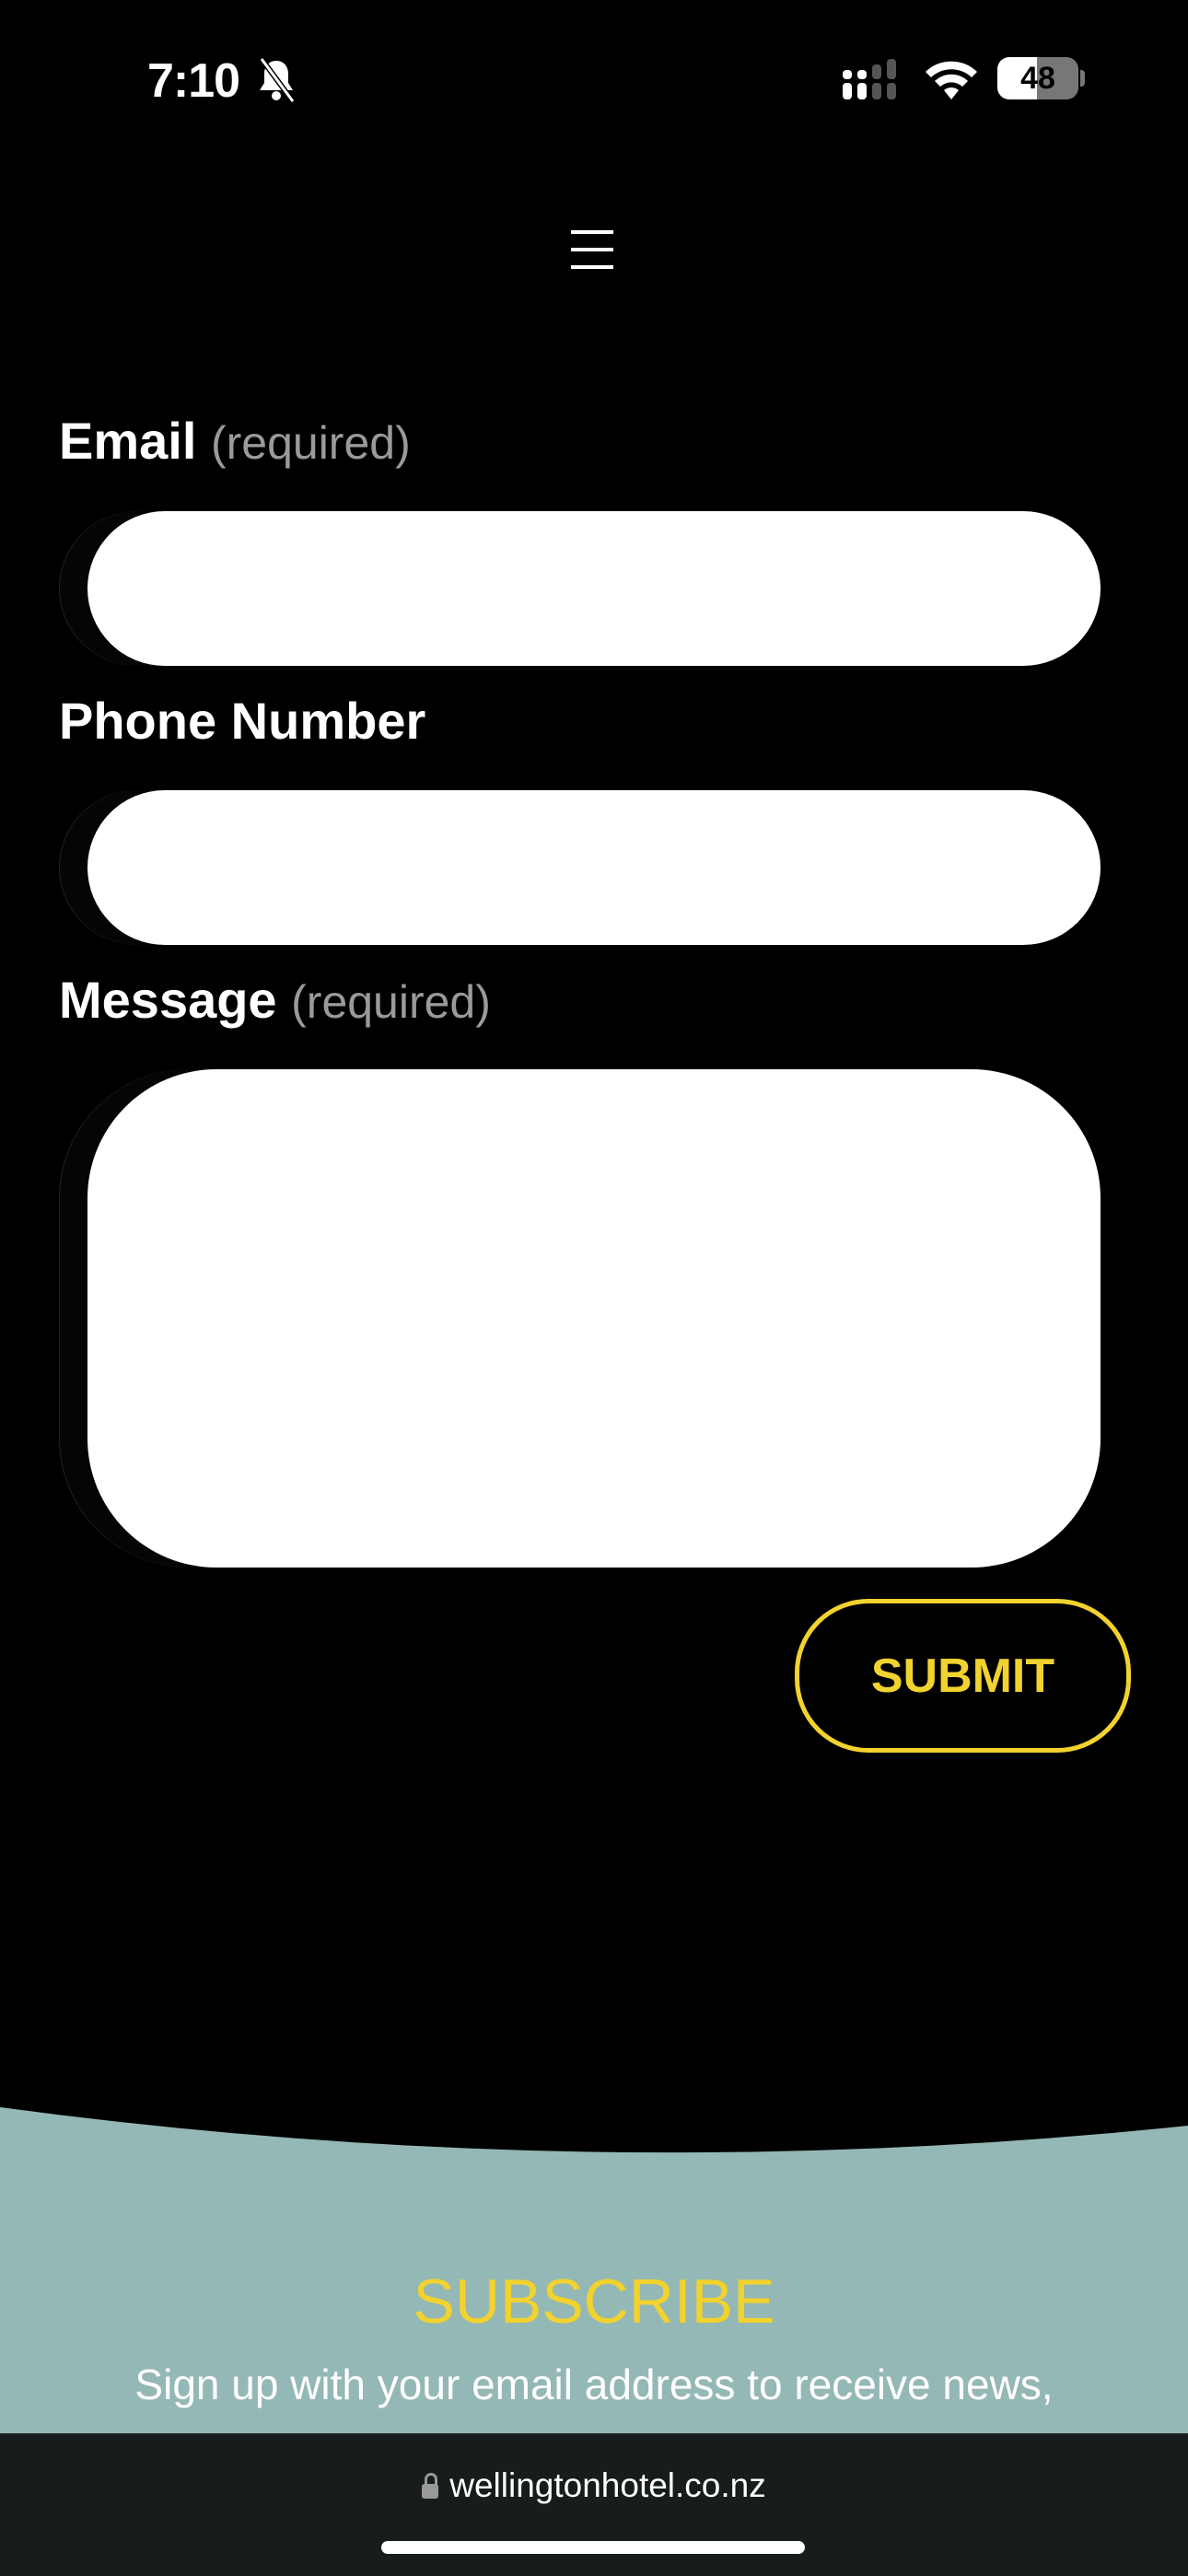  I want to click on phone-label-text: Phone Number, so click(242, 721).